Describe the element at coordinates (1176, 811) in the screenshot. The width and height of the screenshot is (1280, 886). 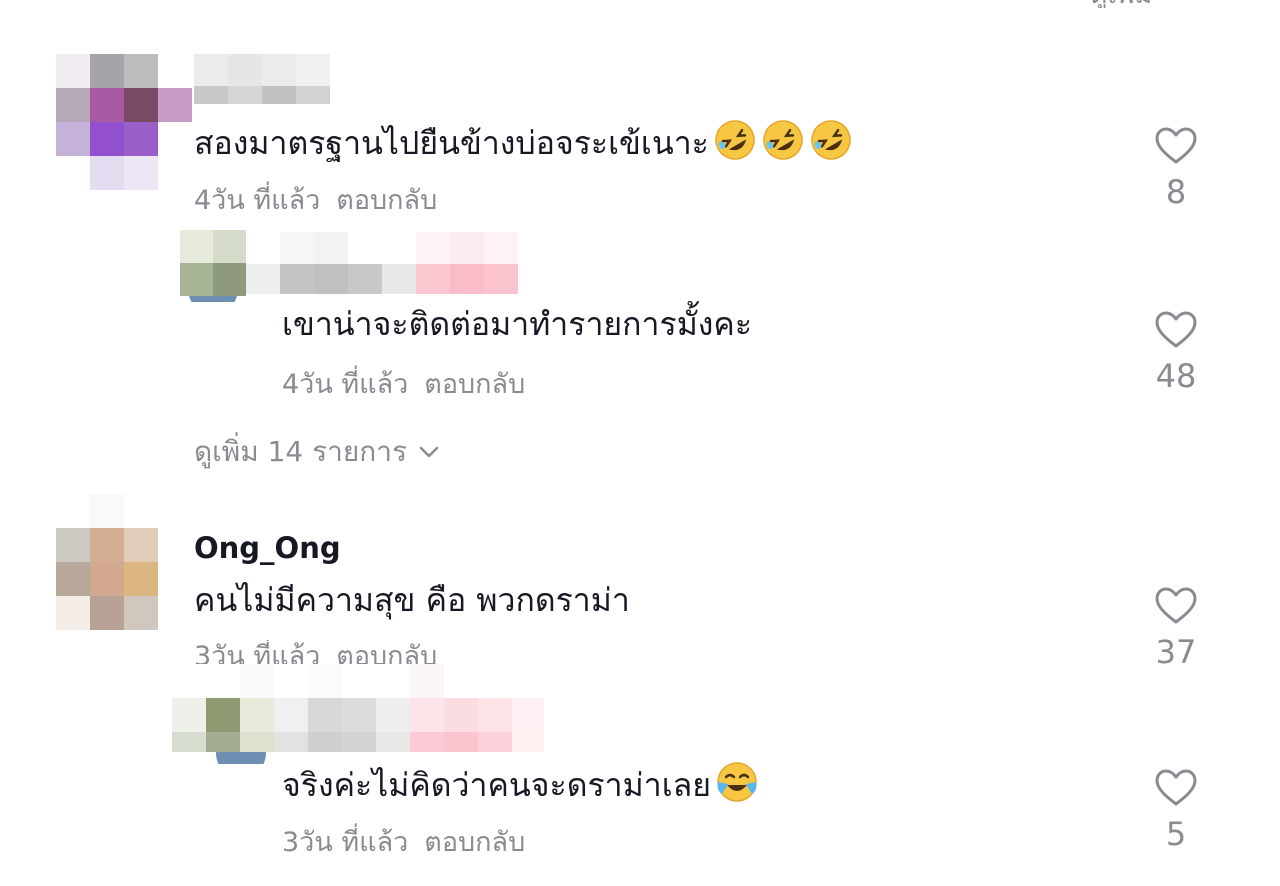
I see `like-group: 5` at that location.